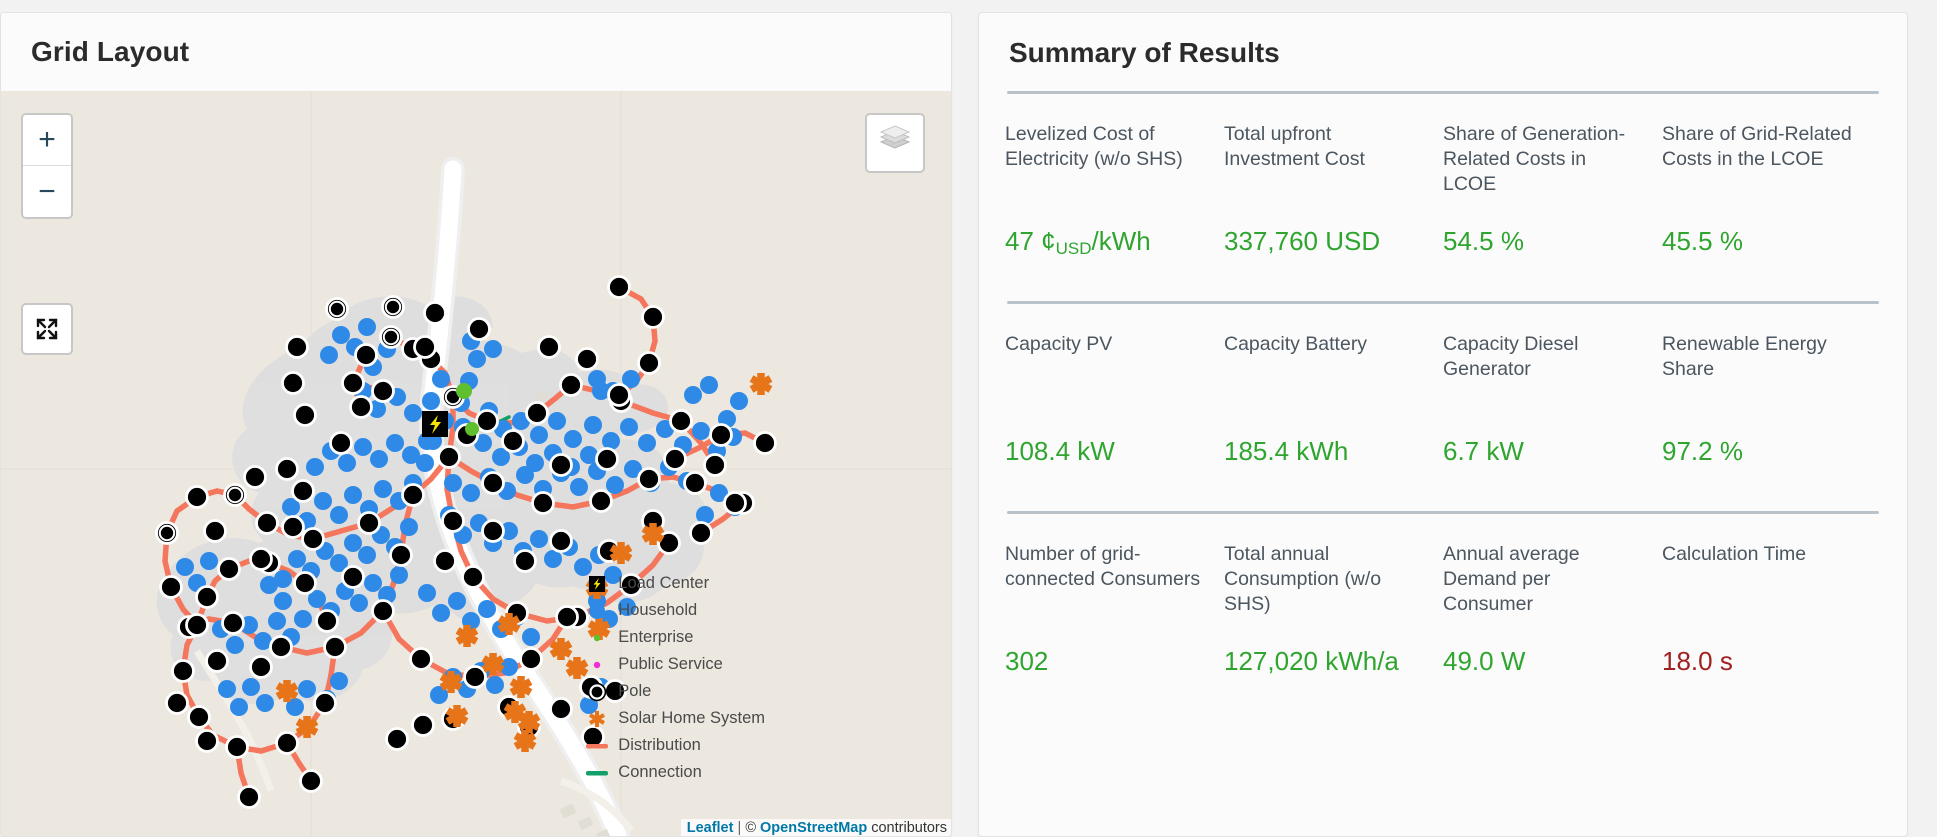 The height and width of the screenshot is (837, 1937). What do you see at coordinates (1771, 609) in the screenshot?
I see `metric-calculation-time: Calculation Time 18.0 s` at bounding box center [1771, 609].